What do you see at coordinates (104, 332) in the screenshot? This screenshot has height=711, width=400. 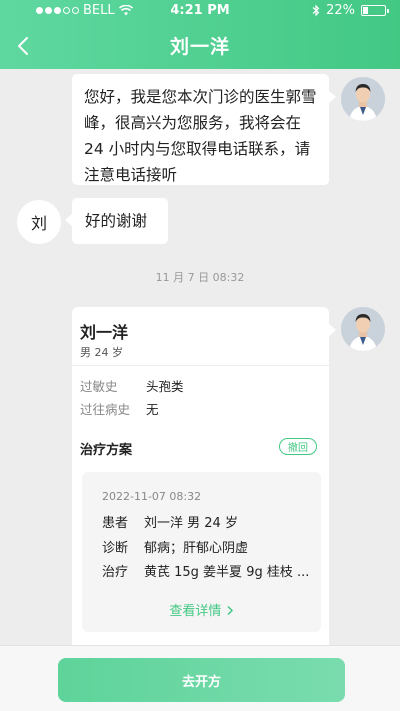 I see `card-patient-name: 刘一洋` at bounding box center [104, 332].